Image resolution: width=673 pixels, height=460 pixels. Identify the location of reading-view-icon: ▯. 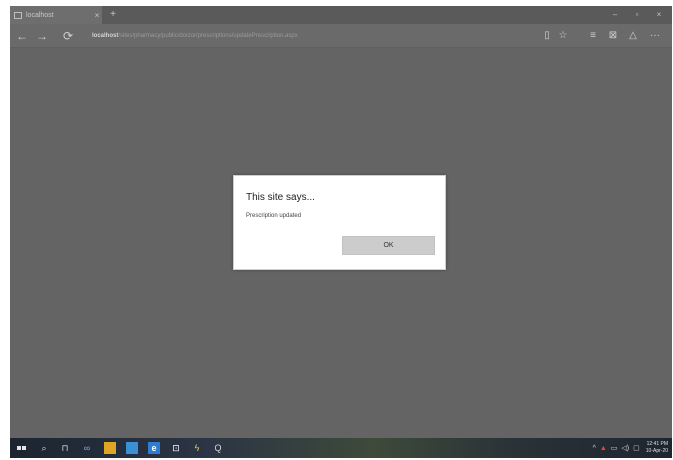
(547, 36).